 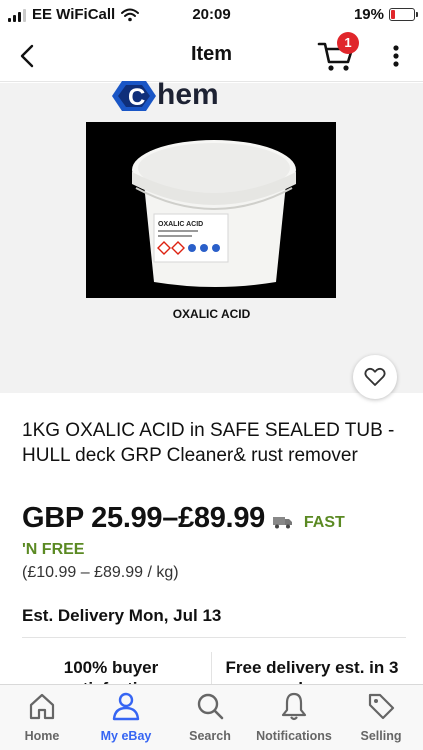 I want to click on battery-percent: 19%, so click(x=368, y=14).